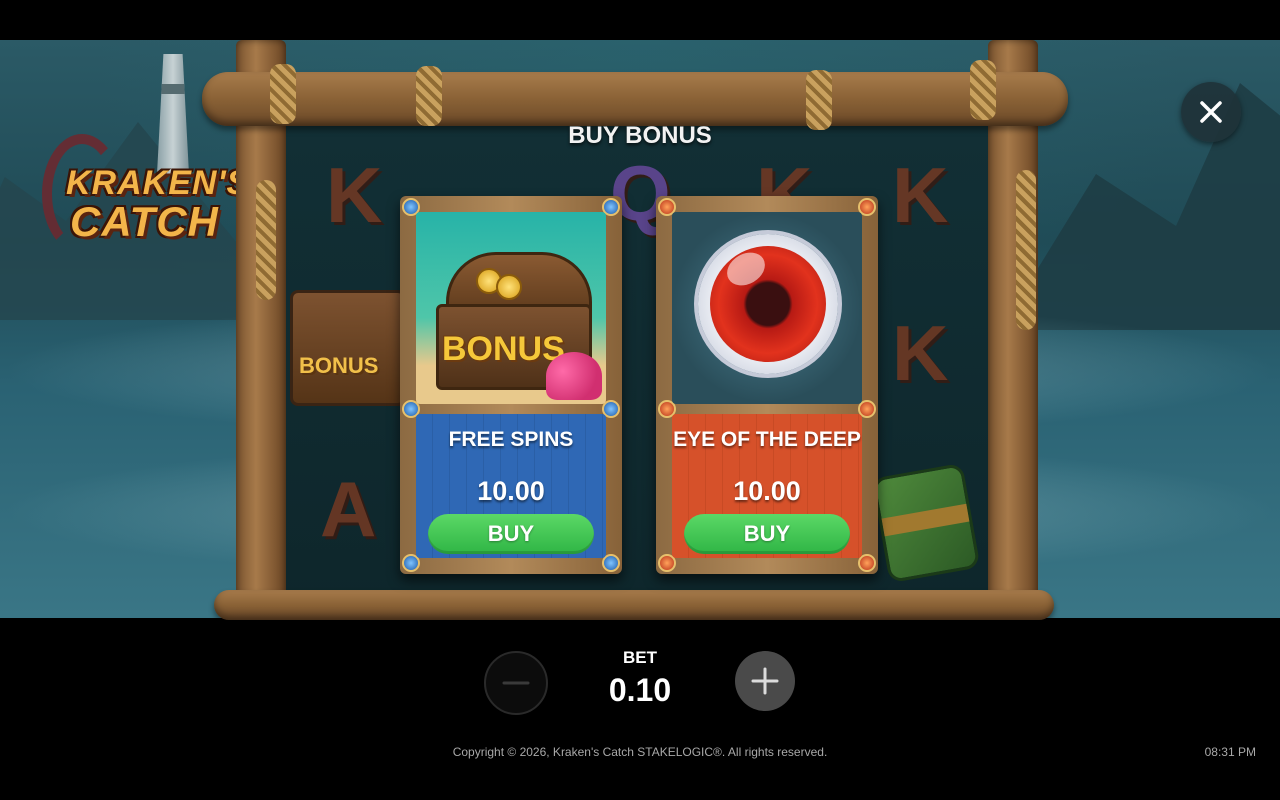 Image resolution: width=1280 pixels, height=800 pixels. Describe the element at coordinates (348, 348) in the screenshot. I see `bonus-chest-symbol: BONUS` at that location.